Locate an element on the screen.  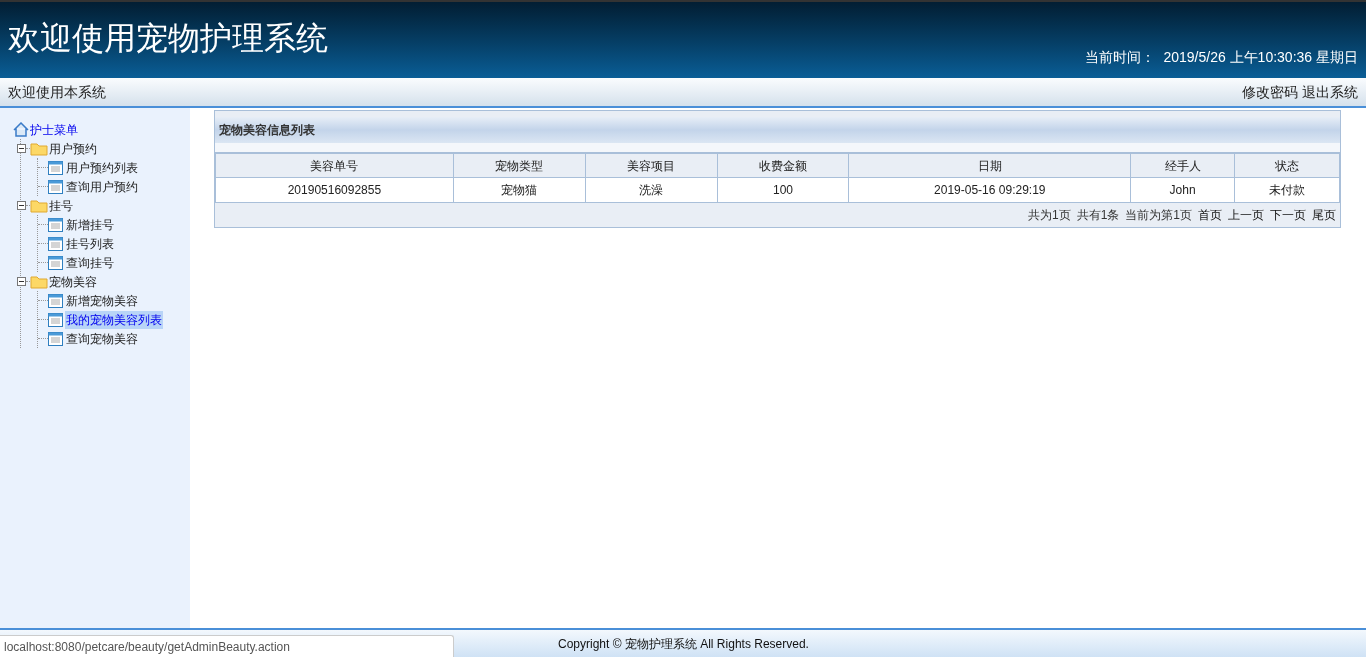
tree-item: 挂号列表 is located at coordinates (90, 243).